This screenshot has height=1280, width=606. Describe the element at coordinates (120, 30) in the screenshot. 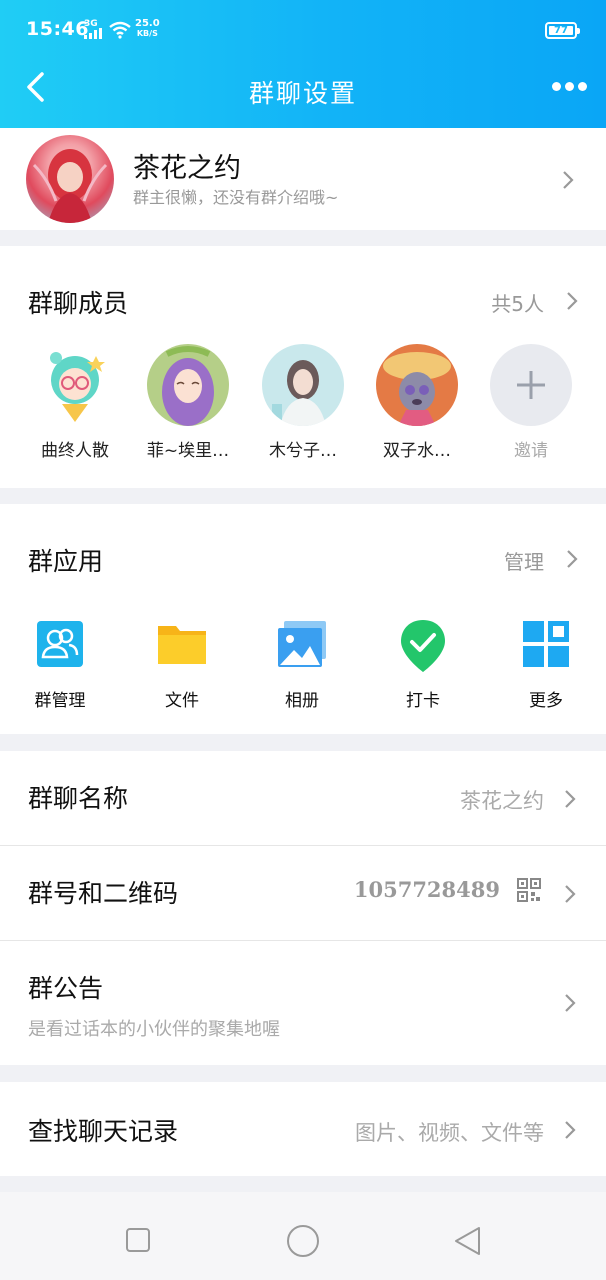

I see `wifi-icon` at that location.